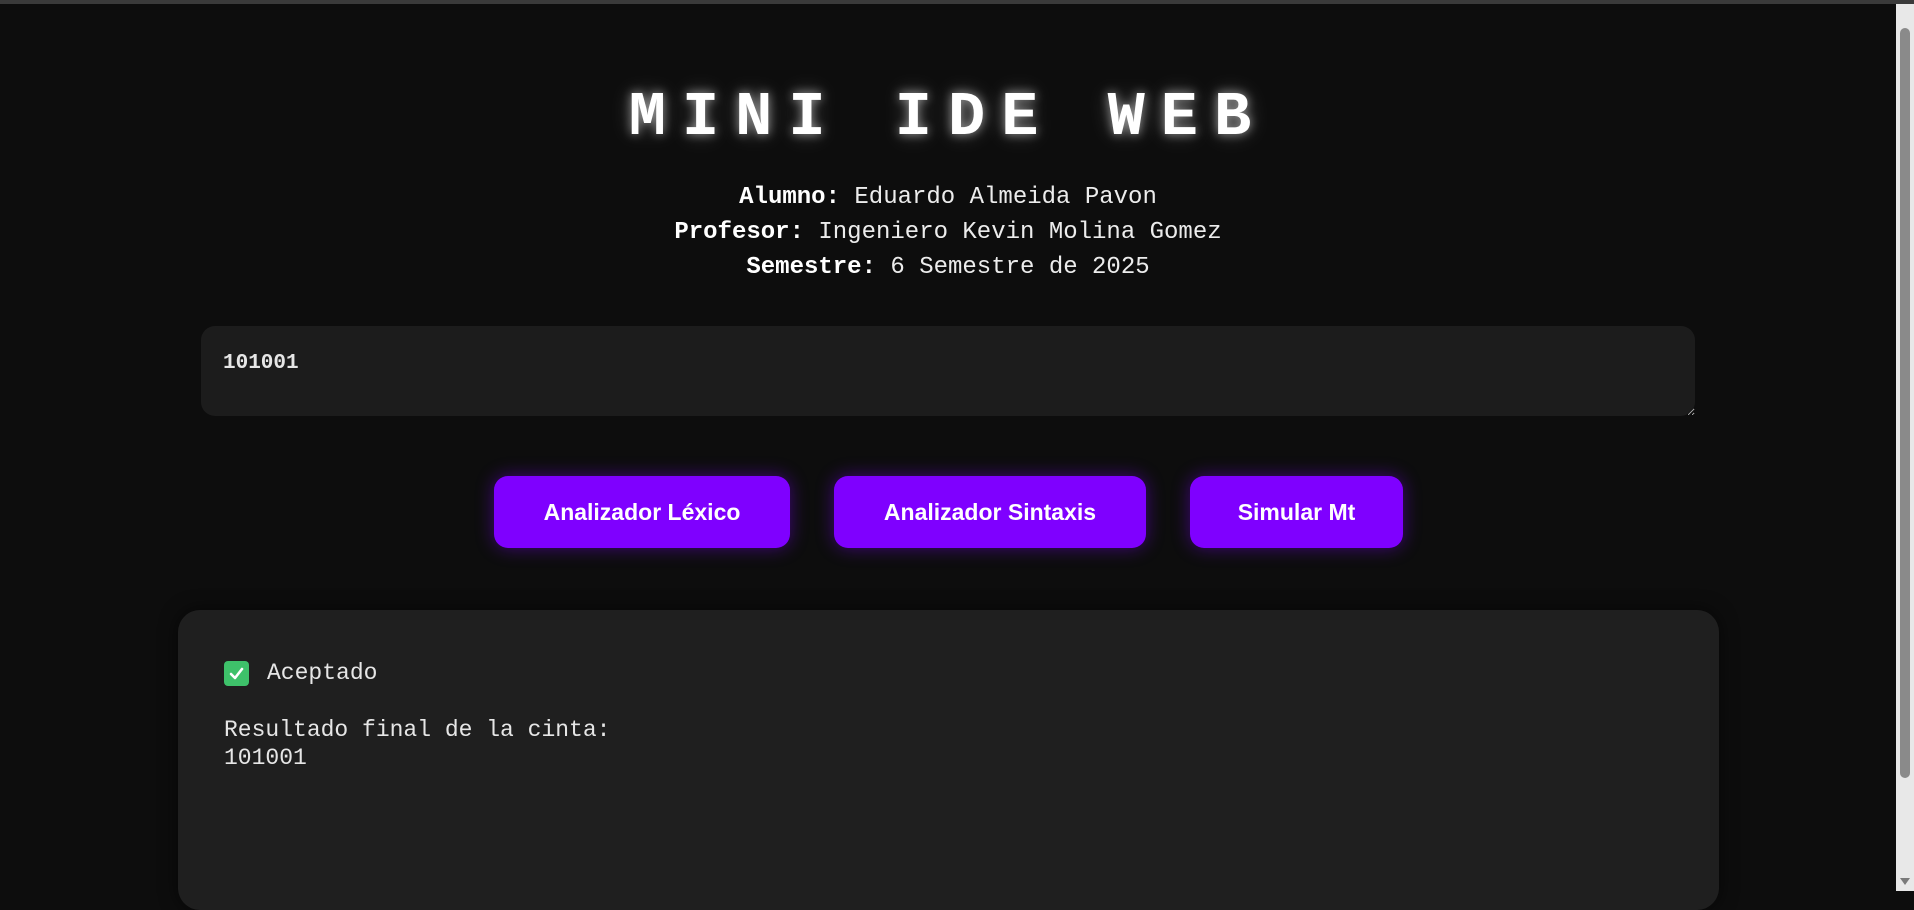 This screenshot has height=910, width=1914. What do you see at coordinates (1005, 197) in the screenshot?
I see `alumno-value: Eduardo Almeida Pavon` at bounding box center [1005, 197].